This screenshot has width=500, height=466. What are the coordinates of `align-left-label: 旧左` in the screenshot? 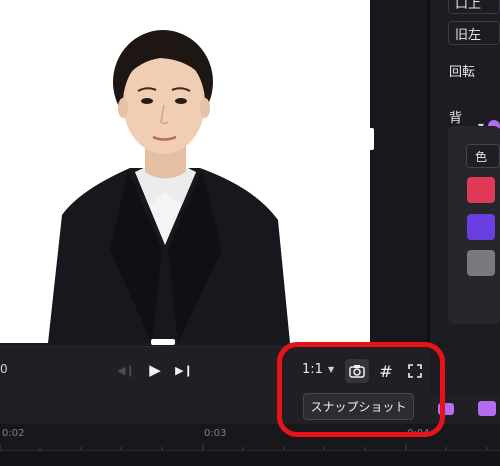 It's located at (468, 35).